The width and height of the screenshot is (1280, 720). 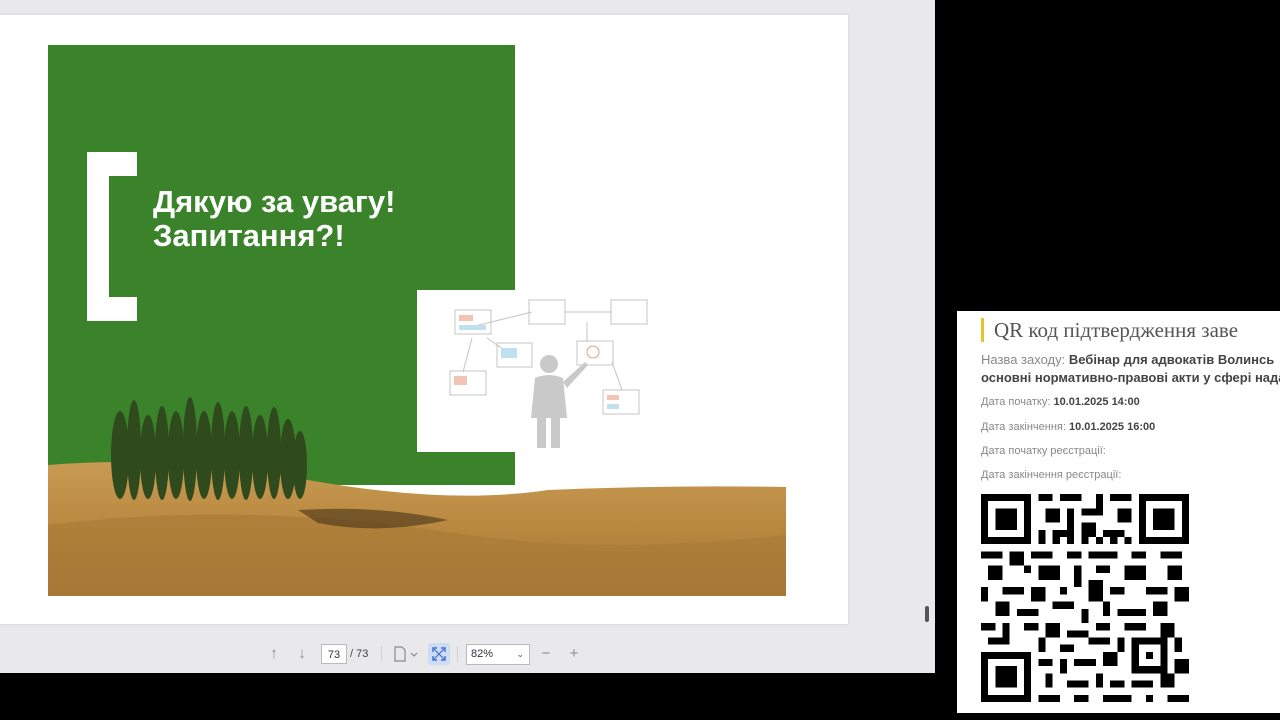 I want to click on slide-title-line2: Запитання?!, so click(x=249, y=235).